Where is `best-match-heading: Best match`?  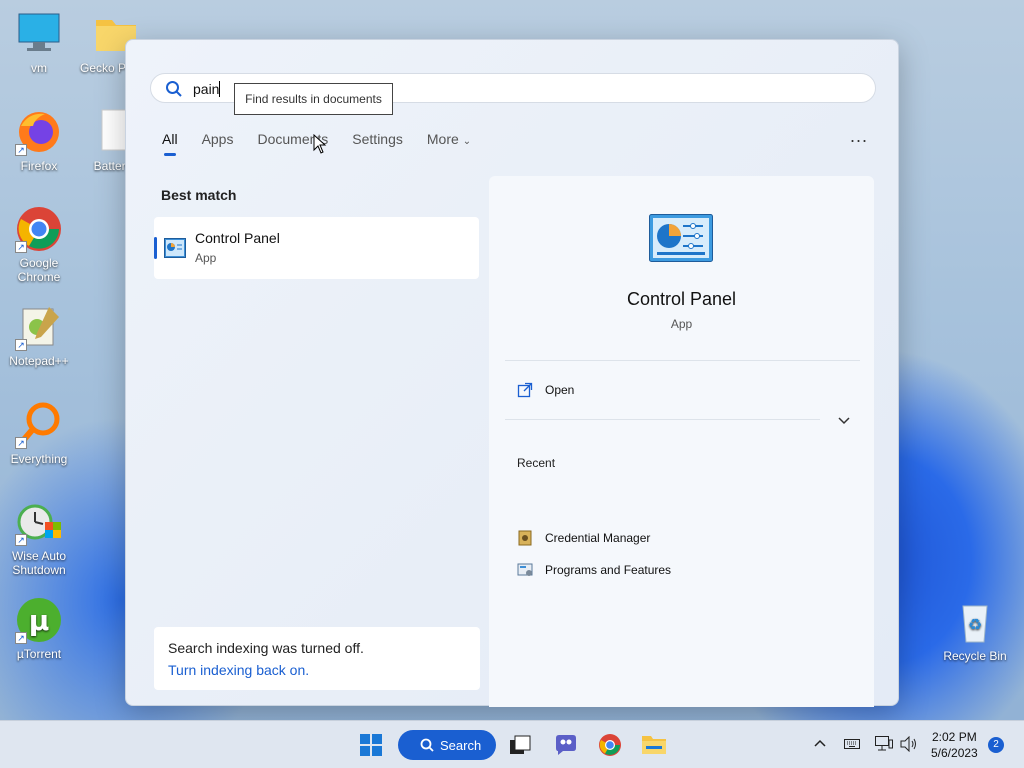
best-match-heading: Best match is located at coordinates (199, 195).